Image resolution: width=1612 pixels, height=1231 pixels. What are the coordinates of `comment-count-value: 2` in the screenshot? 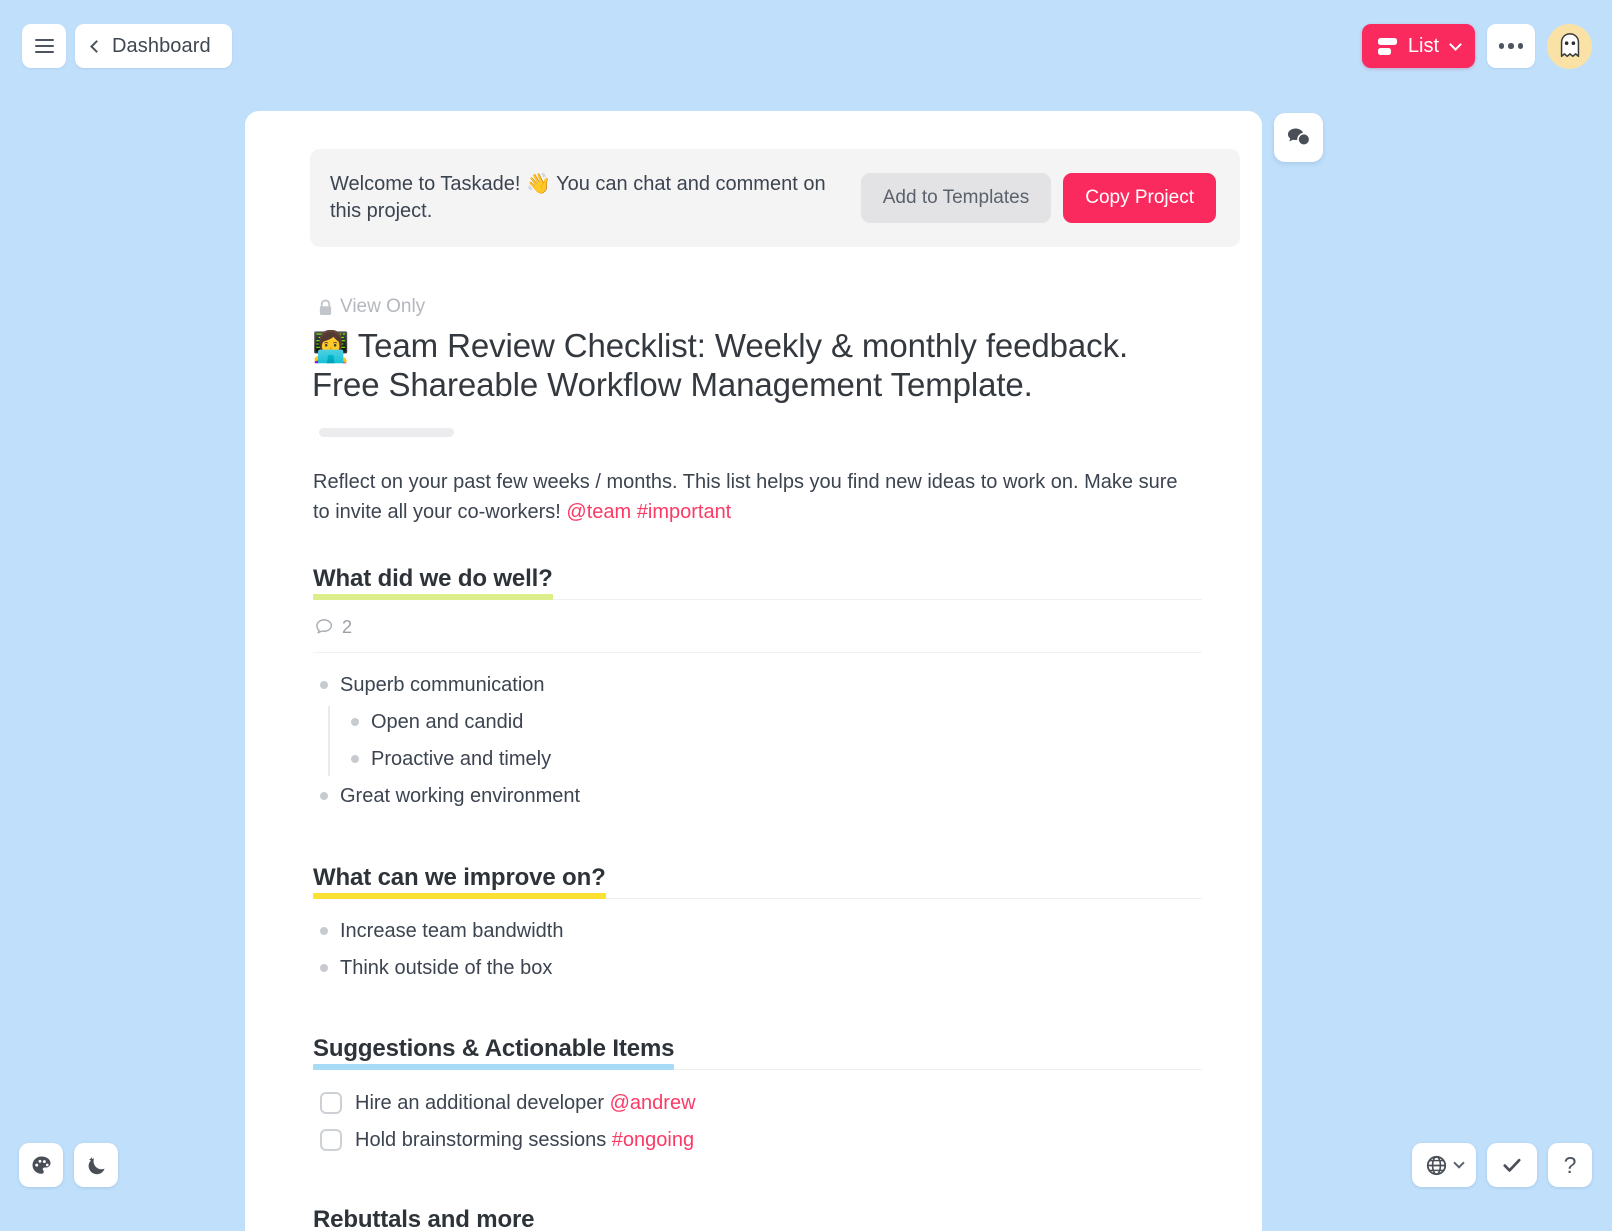 It's located at (347, 626).